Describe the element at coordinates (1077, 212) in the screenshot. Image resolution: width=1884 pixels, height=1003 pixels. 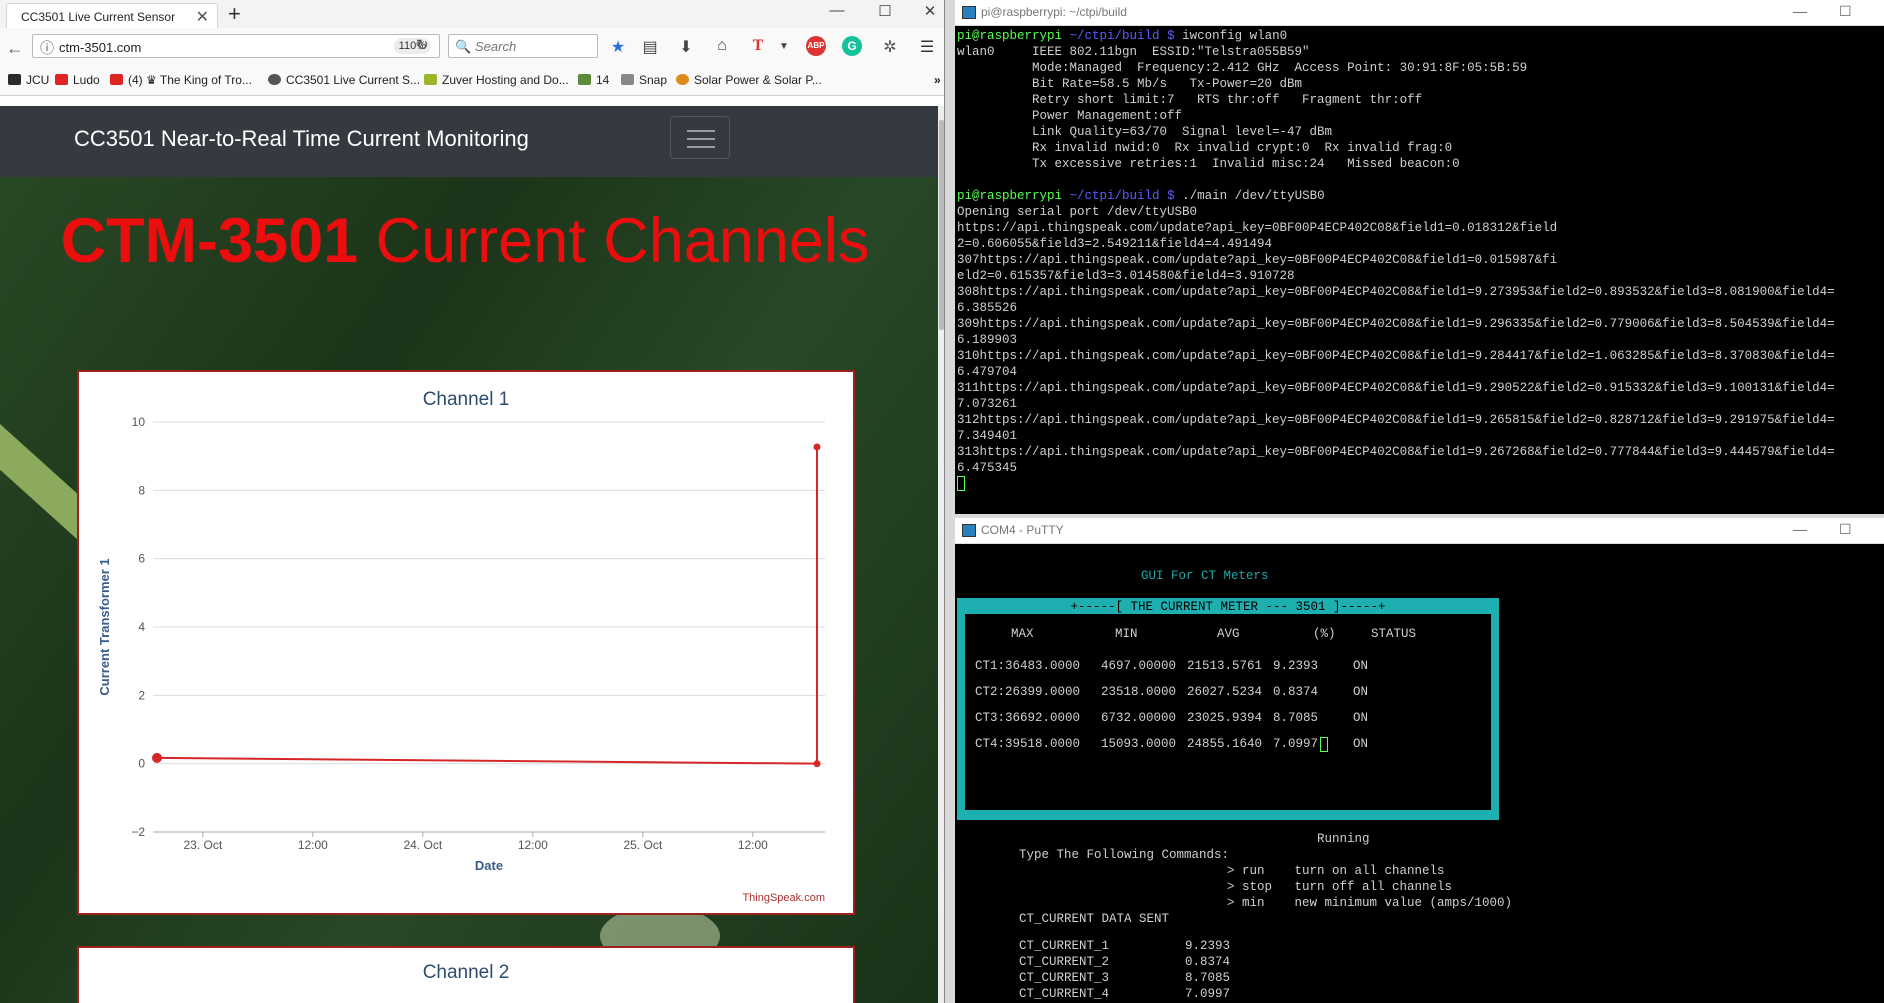
I see `output-line: Opening serial port /dev/ttyUSB0` at that location.